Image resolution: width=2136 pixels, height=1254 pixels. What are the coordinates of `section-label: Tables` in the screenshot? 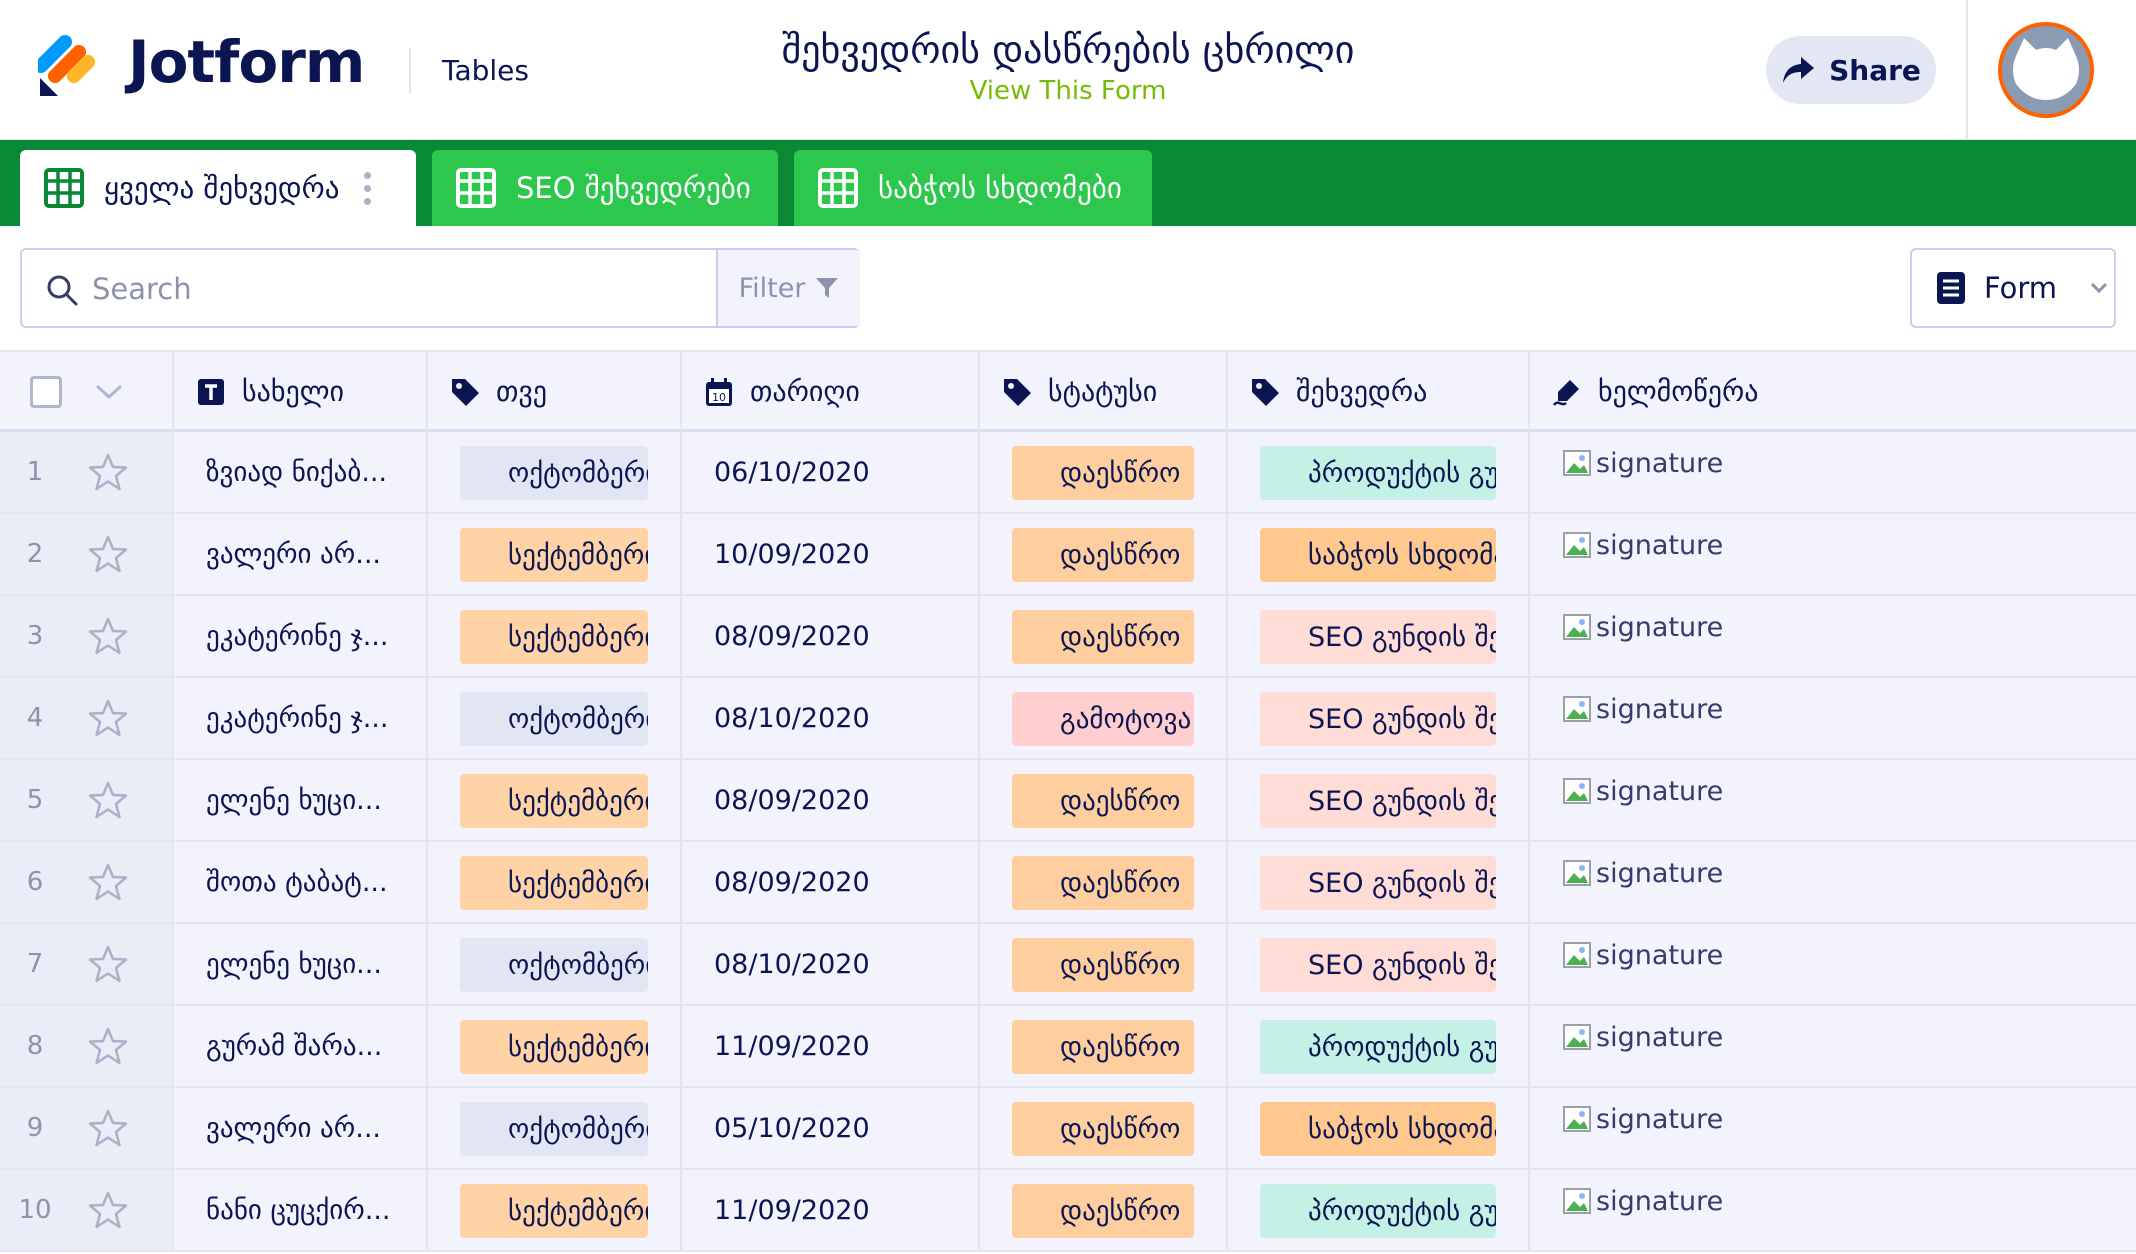 It's located at (485, 70).